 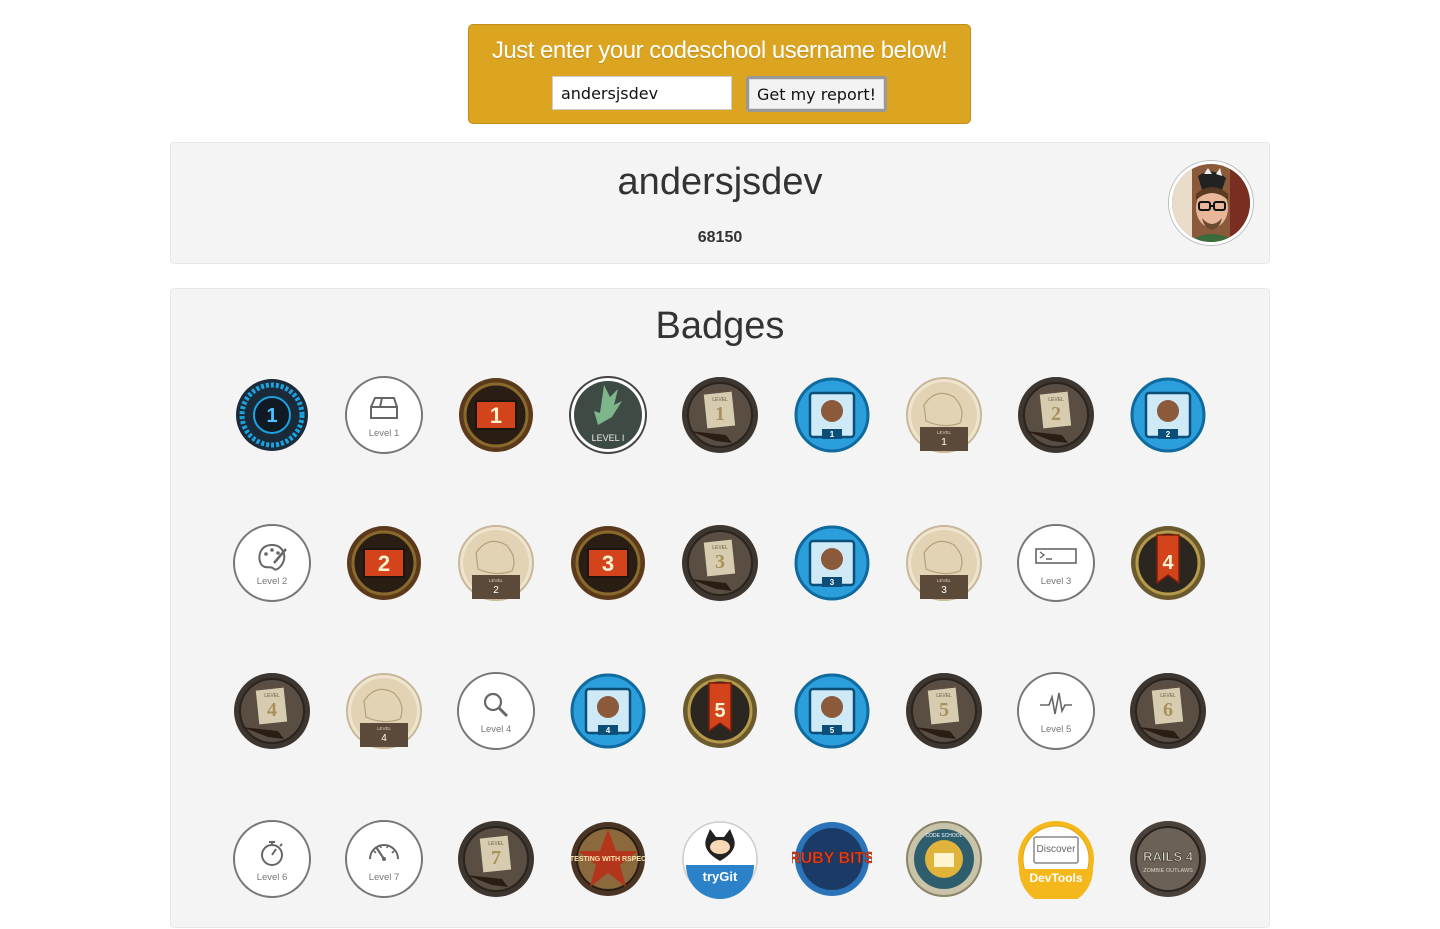 I want to click on badge-metal: 2, so click(x=384, y=563).